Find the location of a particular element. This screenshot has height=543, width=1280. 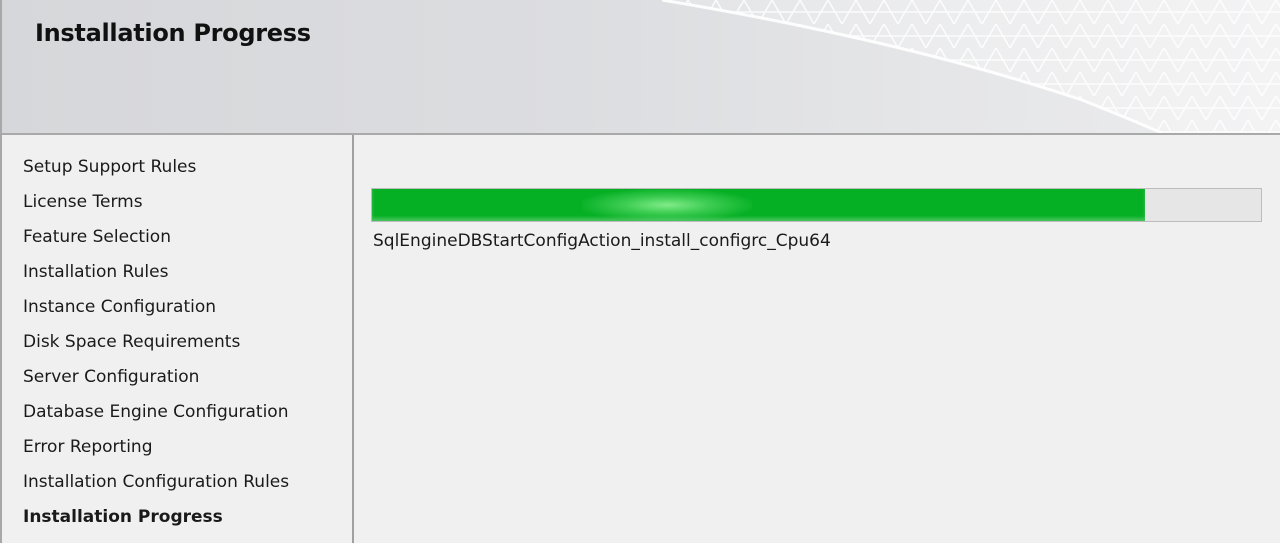

step-database-engine-configuration: Database Engine Configuration is located at coordinates (156, 416).